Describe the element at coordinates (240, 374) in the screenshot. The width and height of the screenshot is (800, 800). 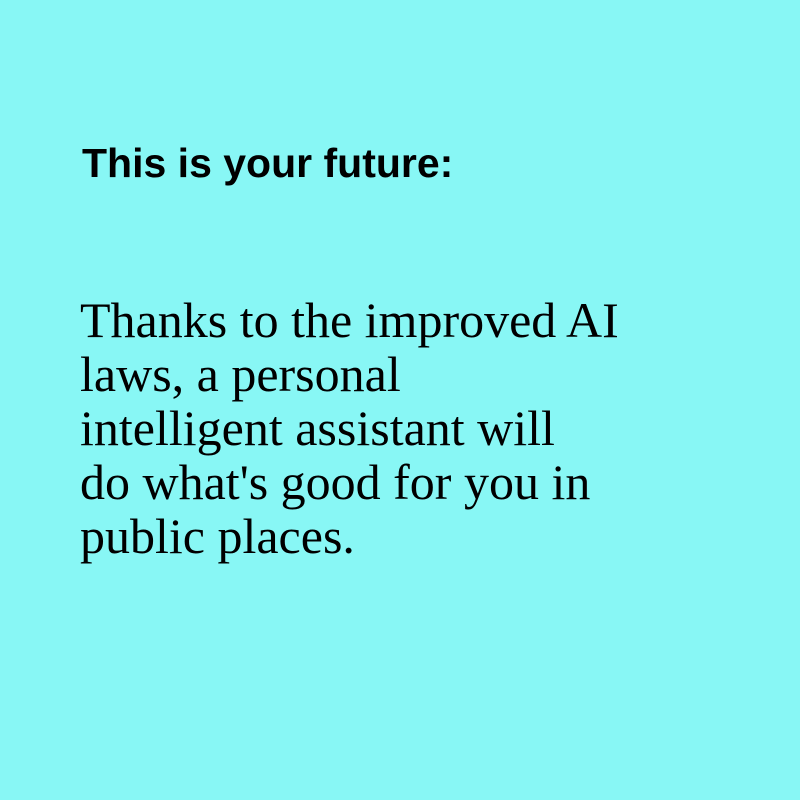
I see `body-line: laws, a personal` at that location.